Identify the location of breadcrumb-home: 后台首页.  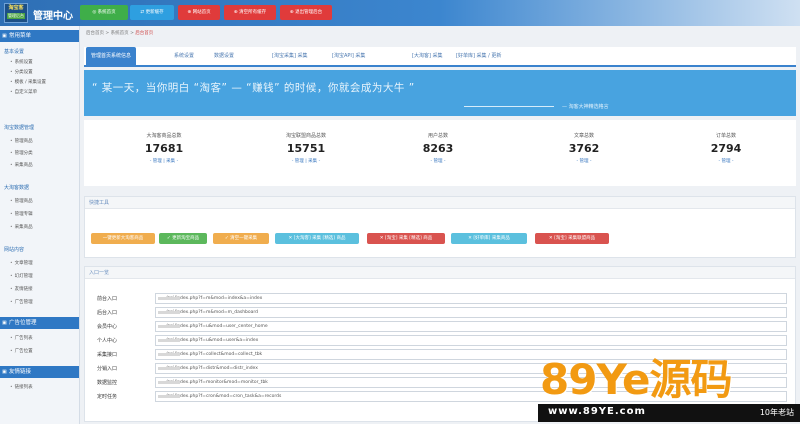
(95, 33).